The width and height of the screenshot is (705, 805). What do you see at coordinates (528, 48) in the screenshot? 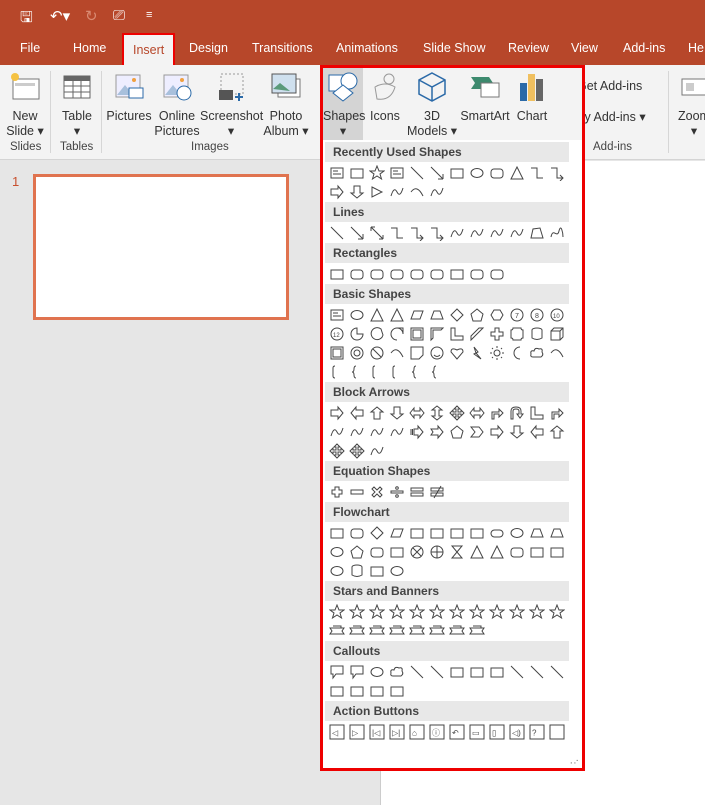
I see `tab-review: Review` at bounding box center [528, 48].